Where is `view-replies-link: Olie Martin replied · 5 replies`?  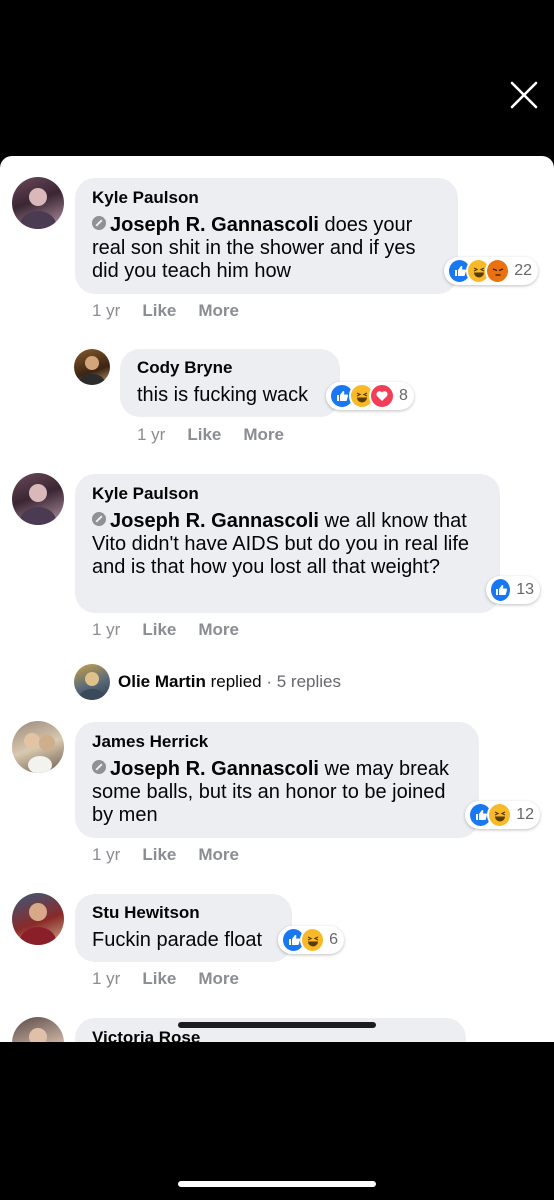 view-replies-link: Olie Martin replied · 5 replies is located at coordinates (229, 682).